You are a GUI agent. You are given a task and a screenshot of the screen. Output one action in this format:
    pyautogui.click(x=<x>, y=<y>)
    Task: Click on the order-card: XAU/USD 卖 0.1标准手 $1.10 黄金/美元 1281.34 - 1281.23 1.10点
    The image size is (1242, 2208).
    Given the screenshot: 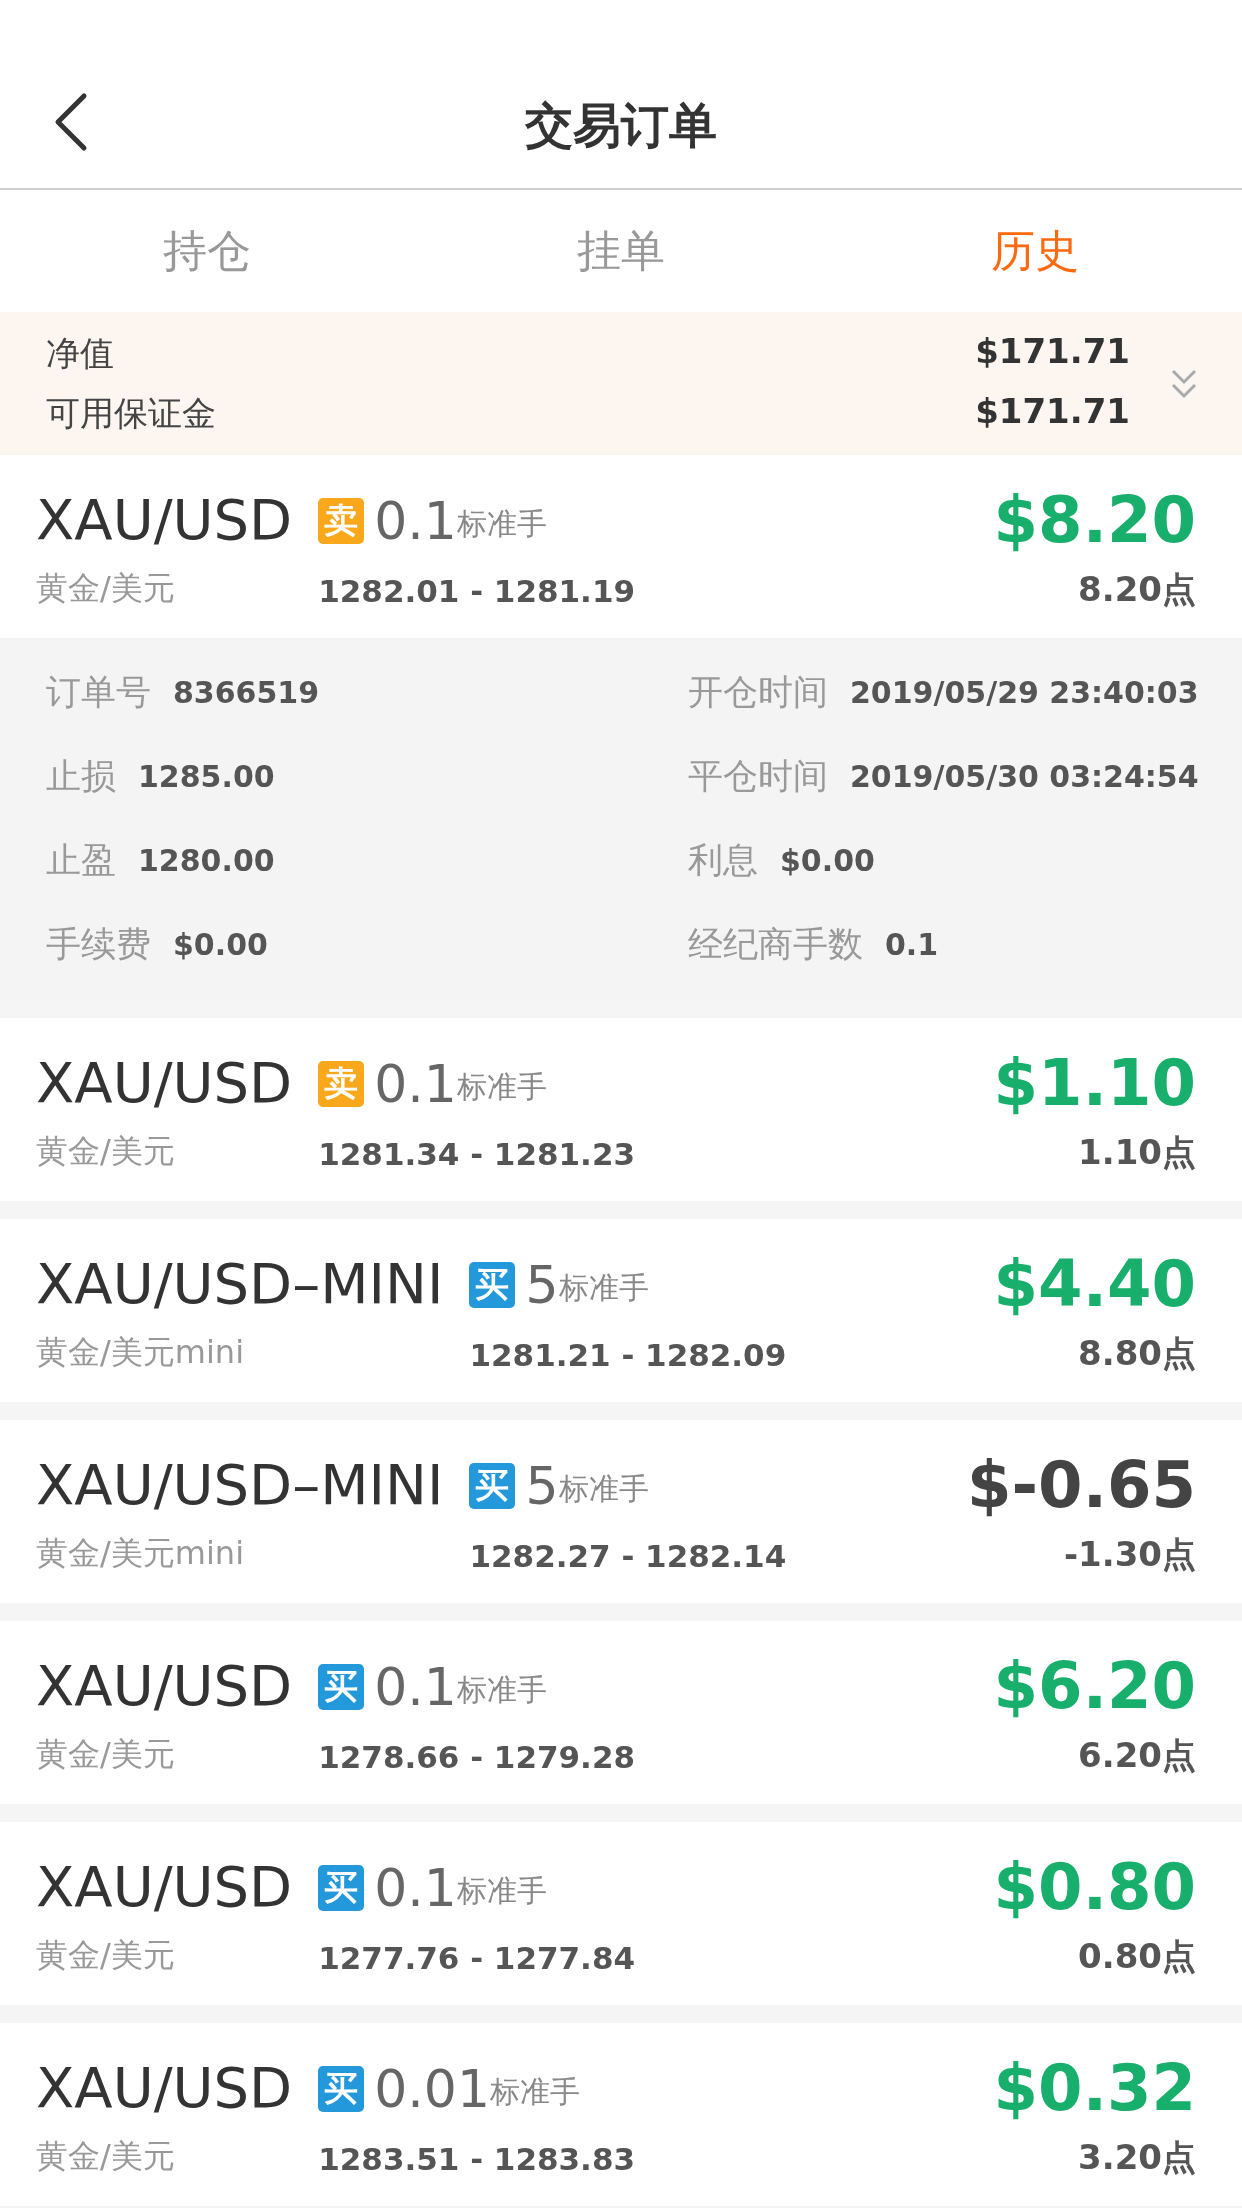 What is the action you would take?
    pyautogui.click(x=621, y=1109)
    